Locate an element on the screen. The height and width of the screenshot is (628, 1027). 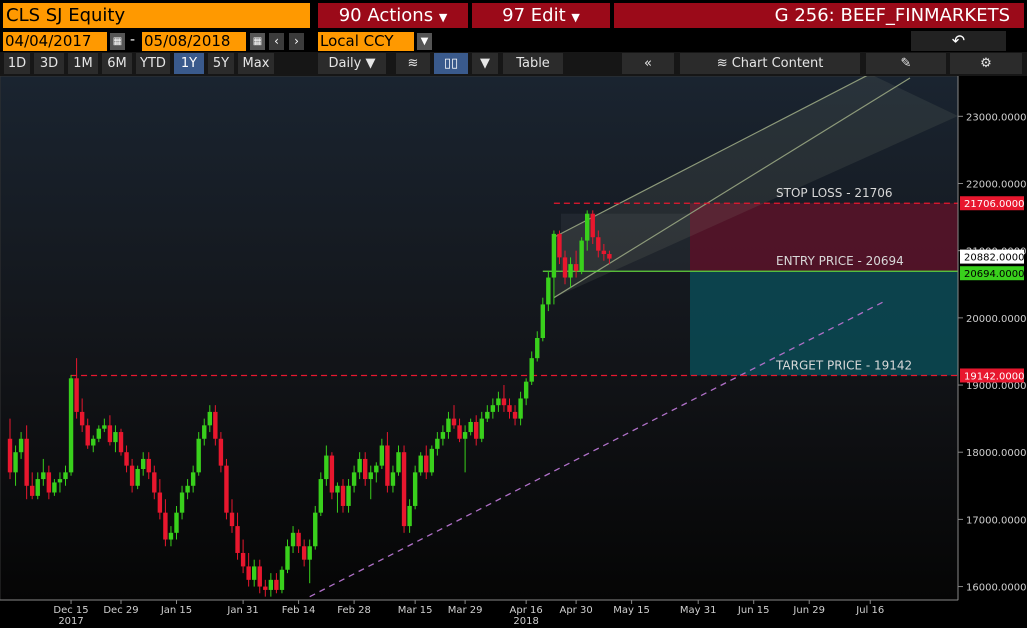
y-tick-label: 17000.0000 is located at coordinates (996, 520).